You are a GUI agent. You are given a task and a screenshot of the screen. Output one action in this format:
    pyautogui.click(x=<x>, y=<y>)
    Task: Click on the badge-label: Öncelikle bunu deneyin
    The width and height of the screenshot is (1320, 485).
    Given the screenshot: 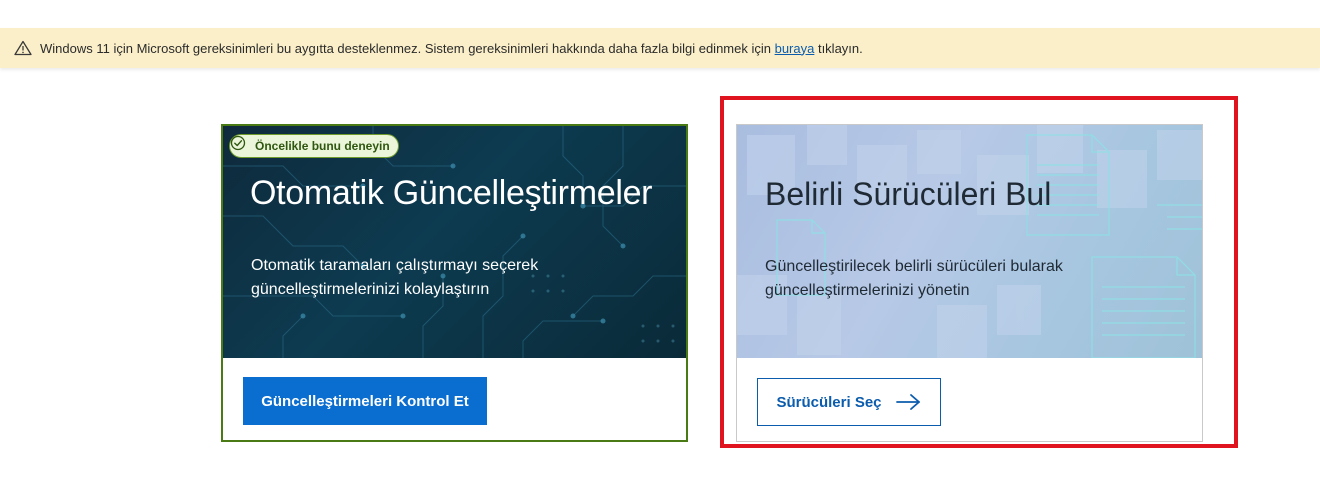 What is the action you would take?
    pyautogui.click(x=322, y=146)
    